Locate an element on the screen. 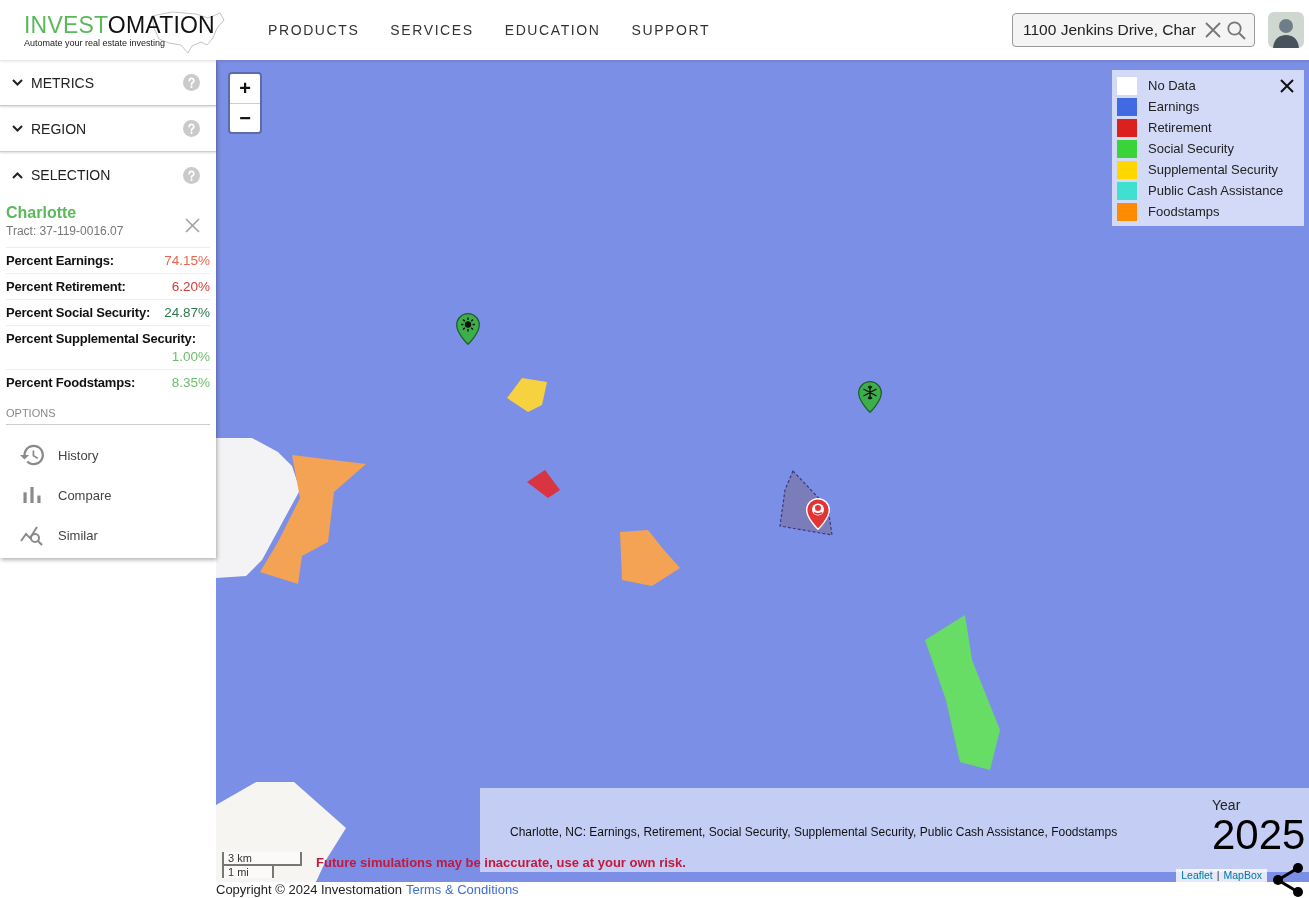 The height and width of the screenshot is (898, 1309). option-item: Similar is located at coordinates (108, 535).